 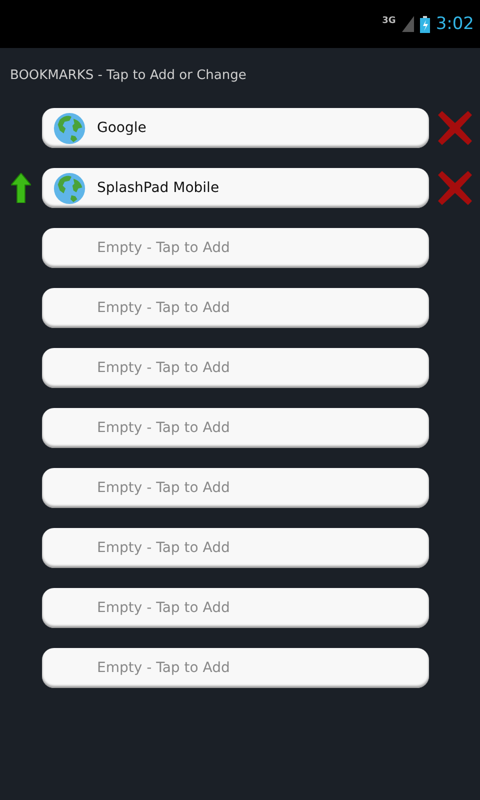 I want to click on battery-icon, so click(x=425, y=24).